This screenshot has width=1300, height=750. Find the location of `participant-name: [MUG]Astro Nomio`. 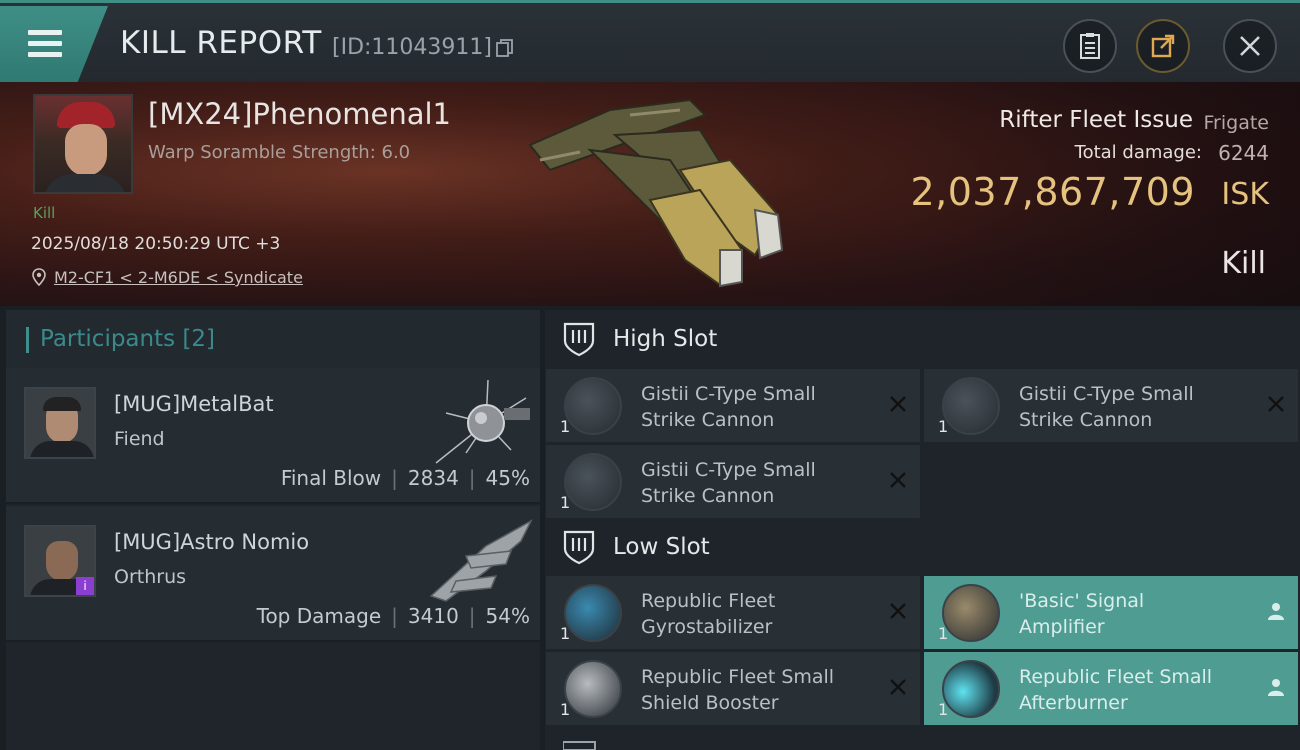

participant-name: [MUG]Astro Nomio is located at coordinates (212, 542).